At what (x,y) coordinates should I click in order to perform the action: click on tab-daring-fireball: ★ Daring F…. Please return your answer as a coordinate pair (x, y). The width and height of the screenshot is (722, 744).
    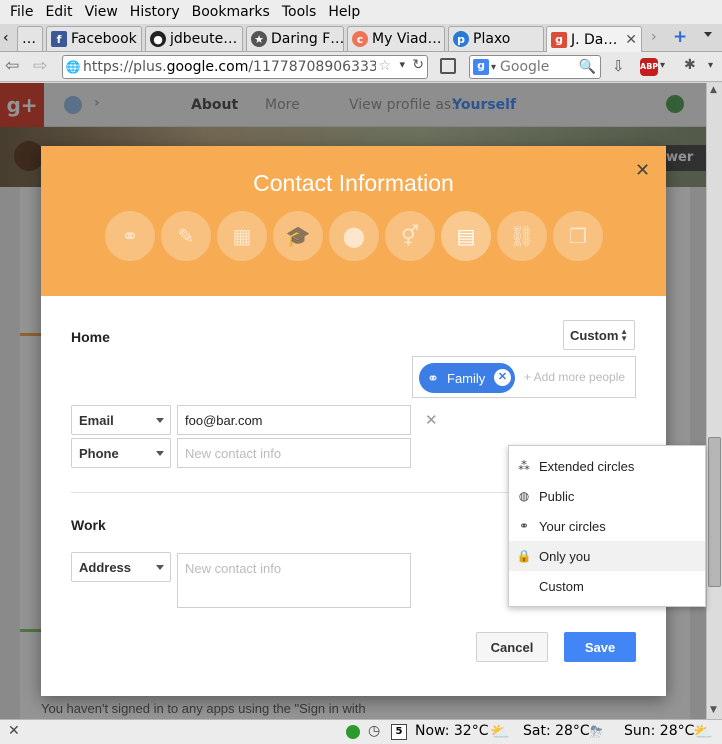
    Looking at the image, I should click on (295, 38).